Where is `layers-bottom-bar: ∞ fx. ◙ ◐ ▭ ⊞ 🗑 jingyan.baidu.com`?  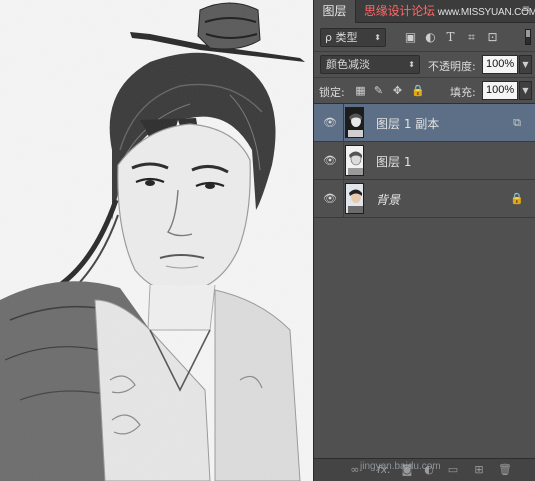
layers-bottom-bar: ∞ fx. ◙ ◐ ▭ ⊞ 🗑 jingyan.baidu.com is located at coordinates (424, 469).